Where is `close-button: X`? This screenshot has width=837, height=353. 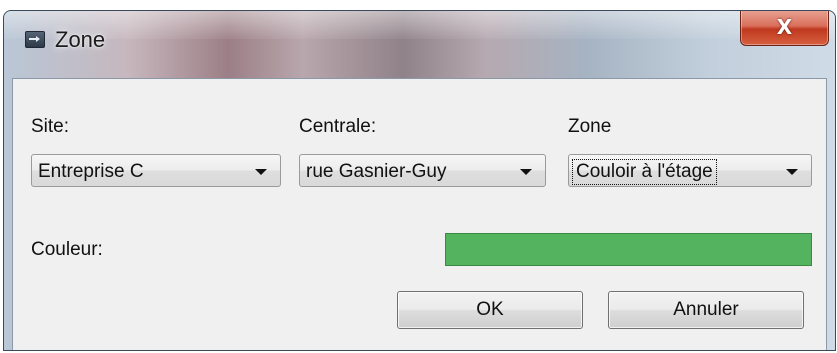
close-button: X is located at coordinates (784, 28).